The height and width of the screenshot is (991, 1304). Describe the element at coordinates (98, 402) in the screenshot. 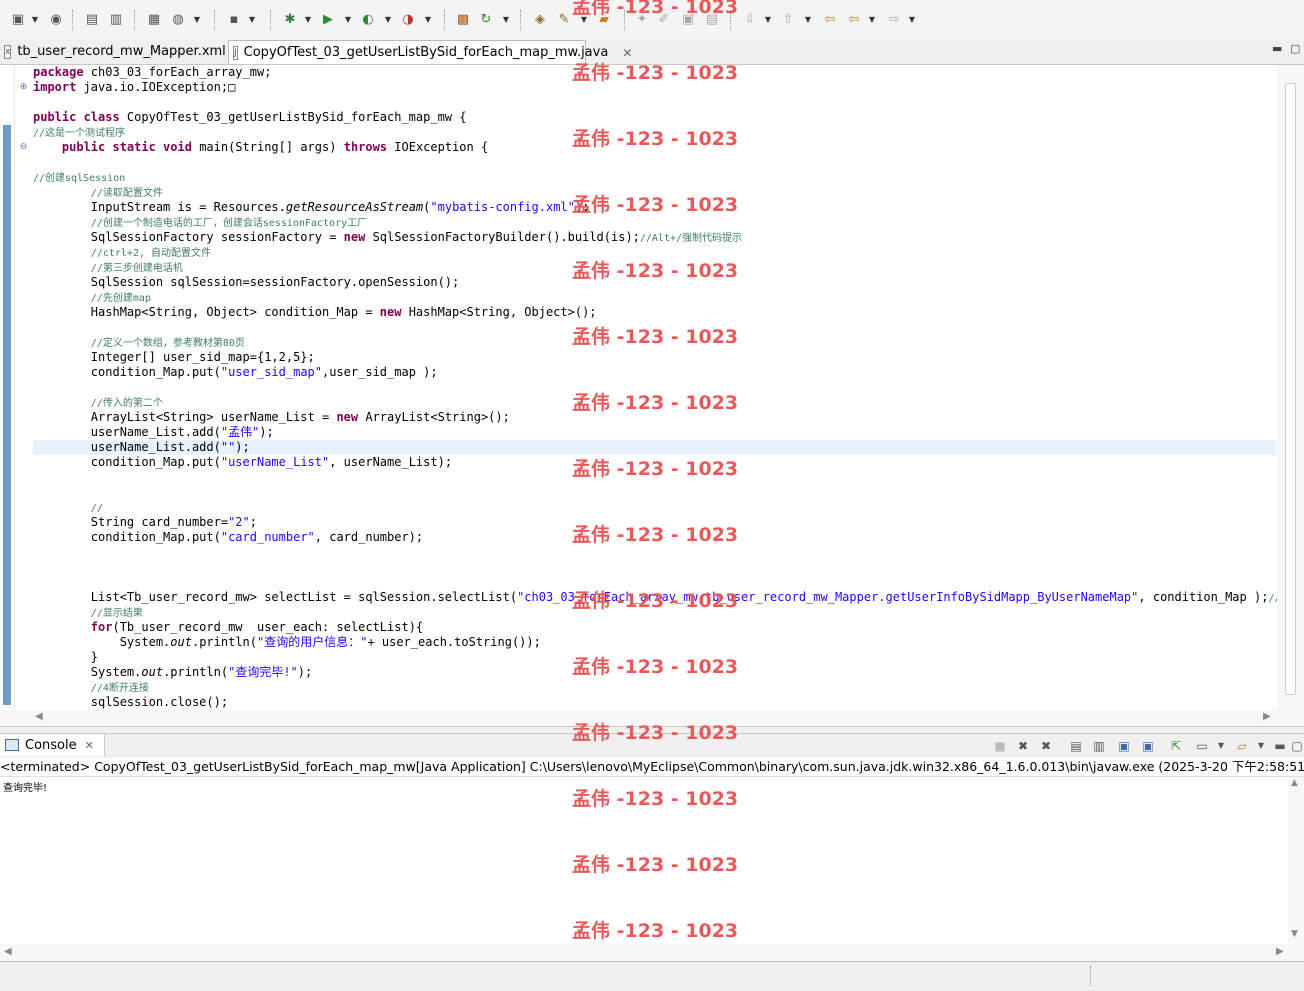

I see `code-line: //传入的第二个` at that location.